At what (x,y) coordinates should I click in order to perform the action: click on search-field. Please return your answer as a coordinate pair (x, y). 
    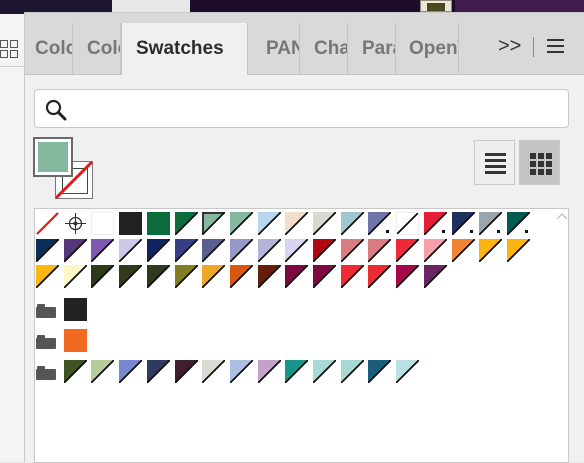
    Looking at the image, I should click on (301, 108).